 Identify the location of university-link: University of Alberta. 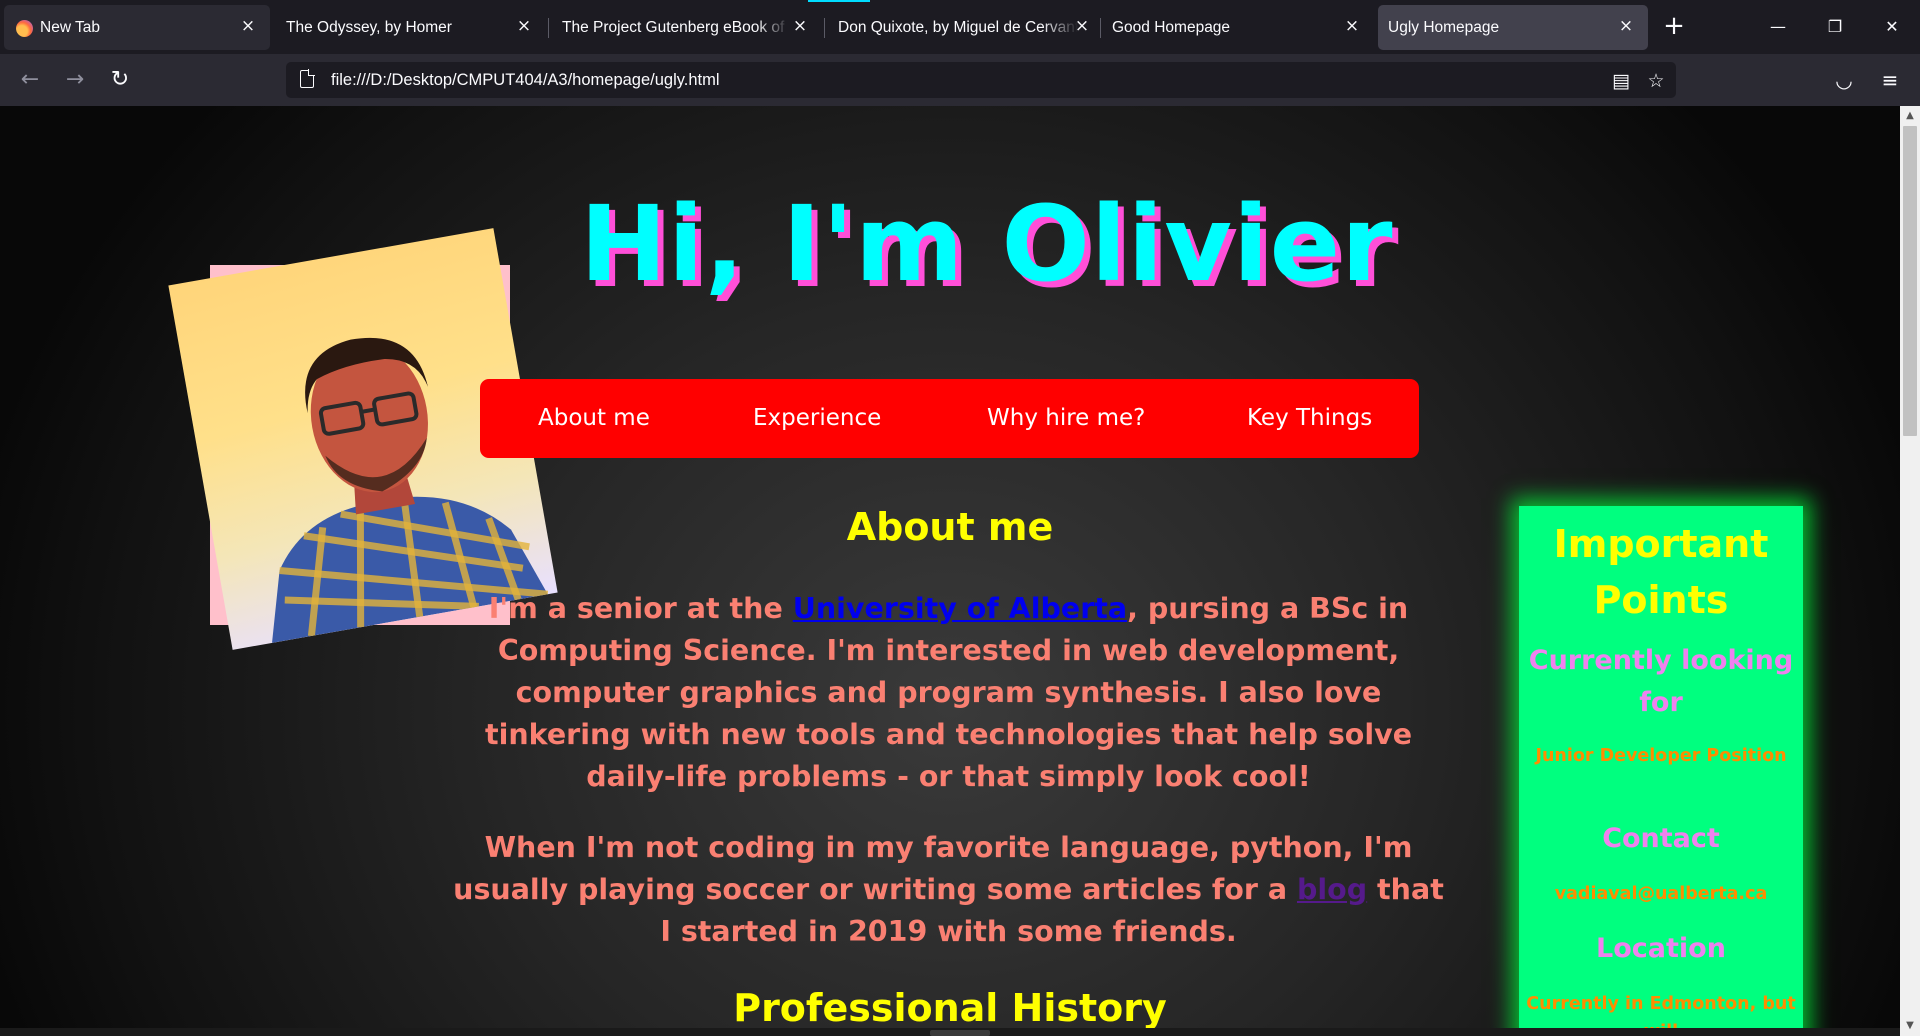
(960, 608).